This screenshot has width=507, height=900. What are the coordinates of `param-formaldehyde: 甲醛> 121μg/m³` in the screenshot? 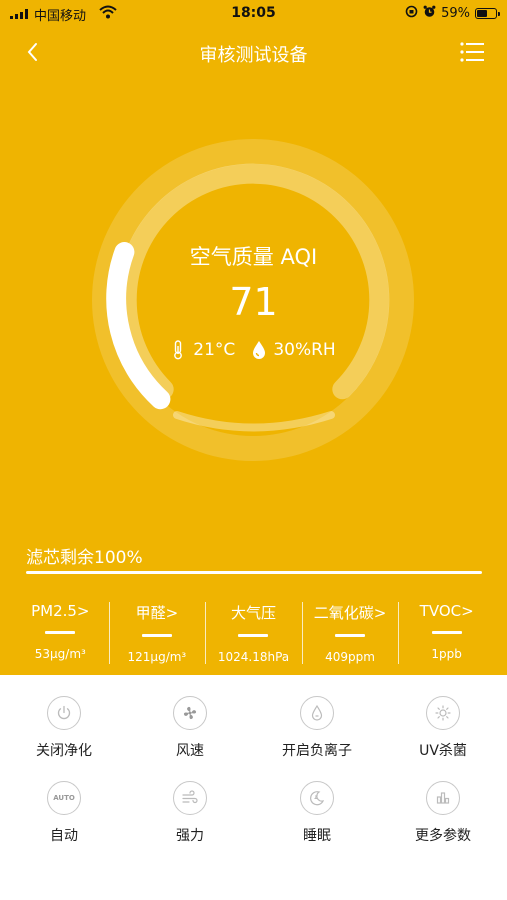 It's located at (157, 633).